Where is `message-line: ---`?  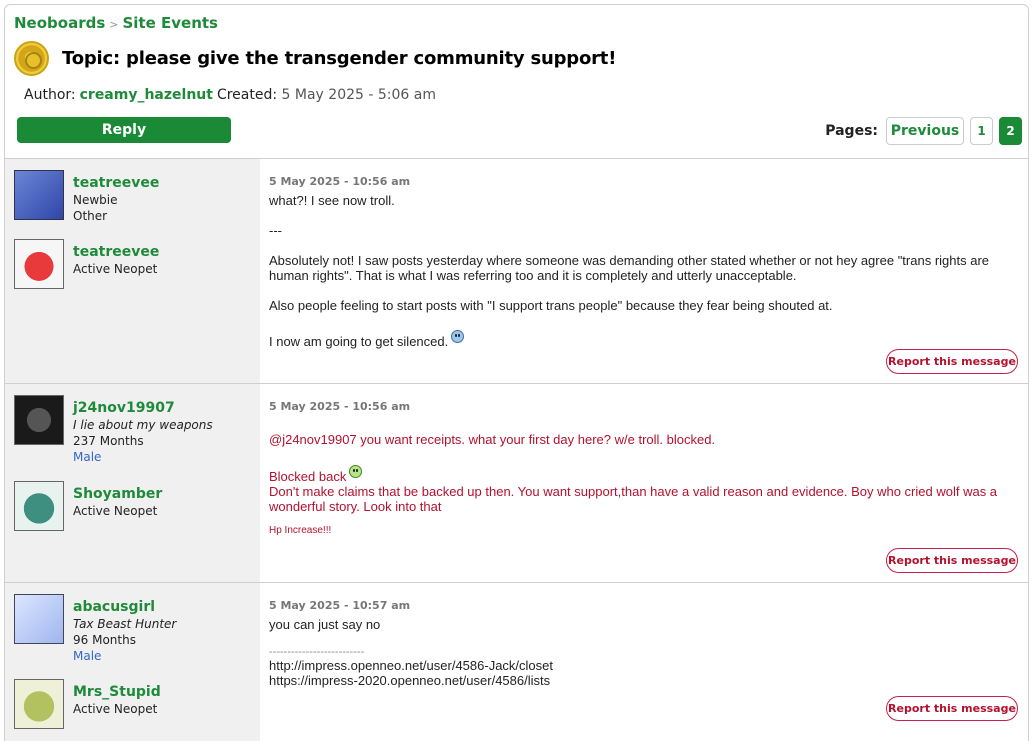 message-line: --- is located at coordinates (275, 230).